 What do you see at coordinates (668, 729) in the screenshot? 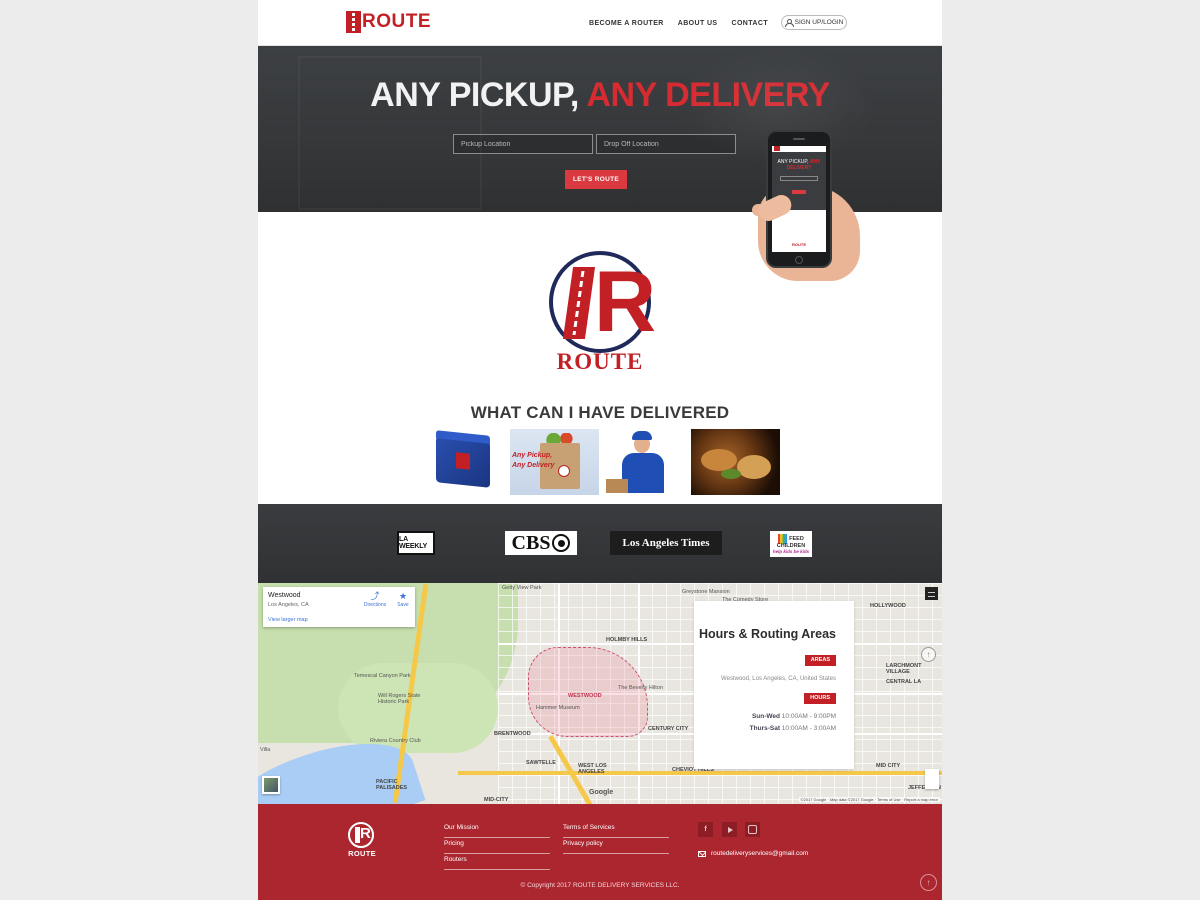
I see `map-label: CENTURY CITY` at bounding box center [668, 729].